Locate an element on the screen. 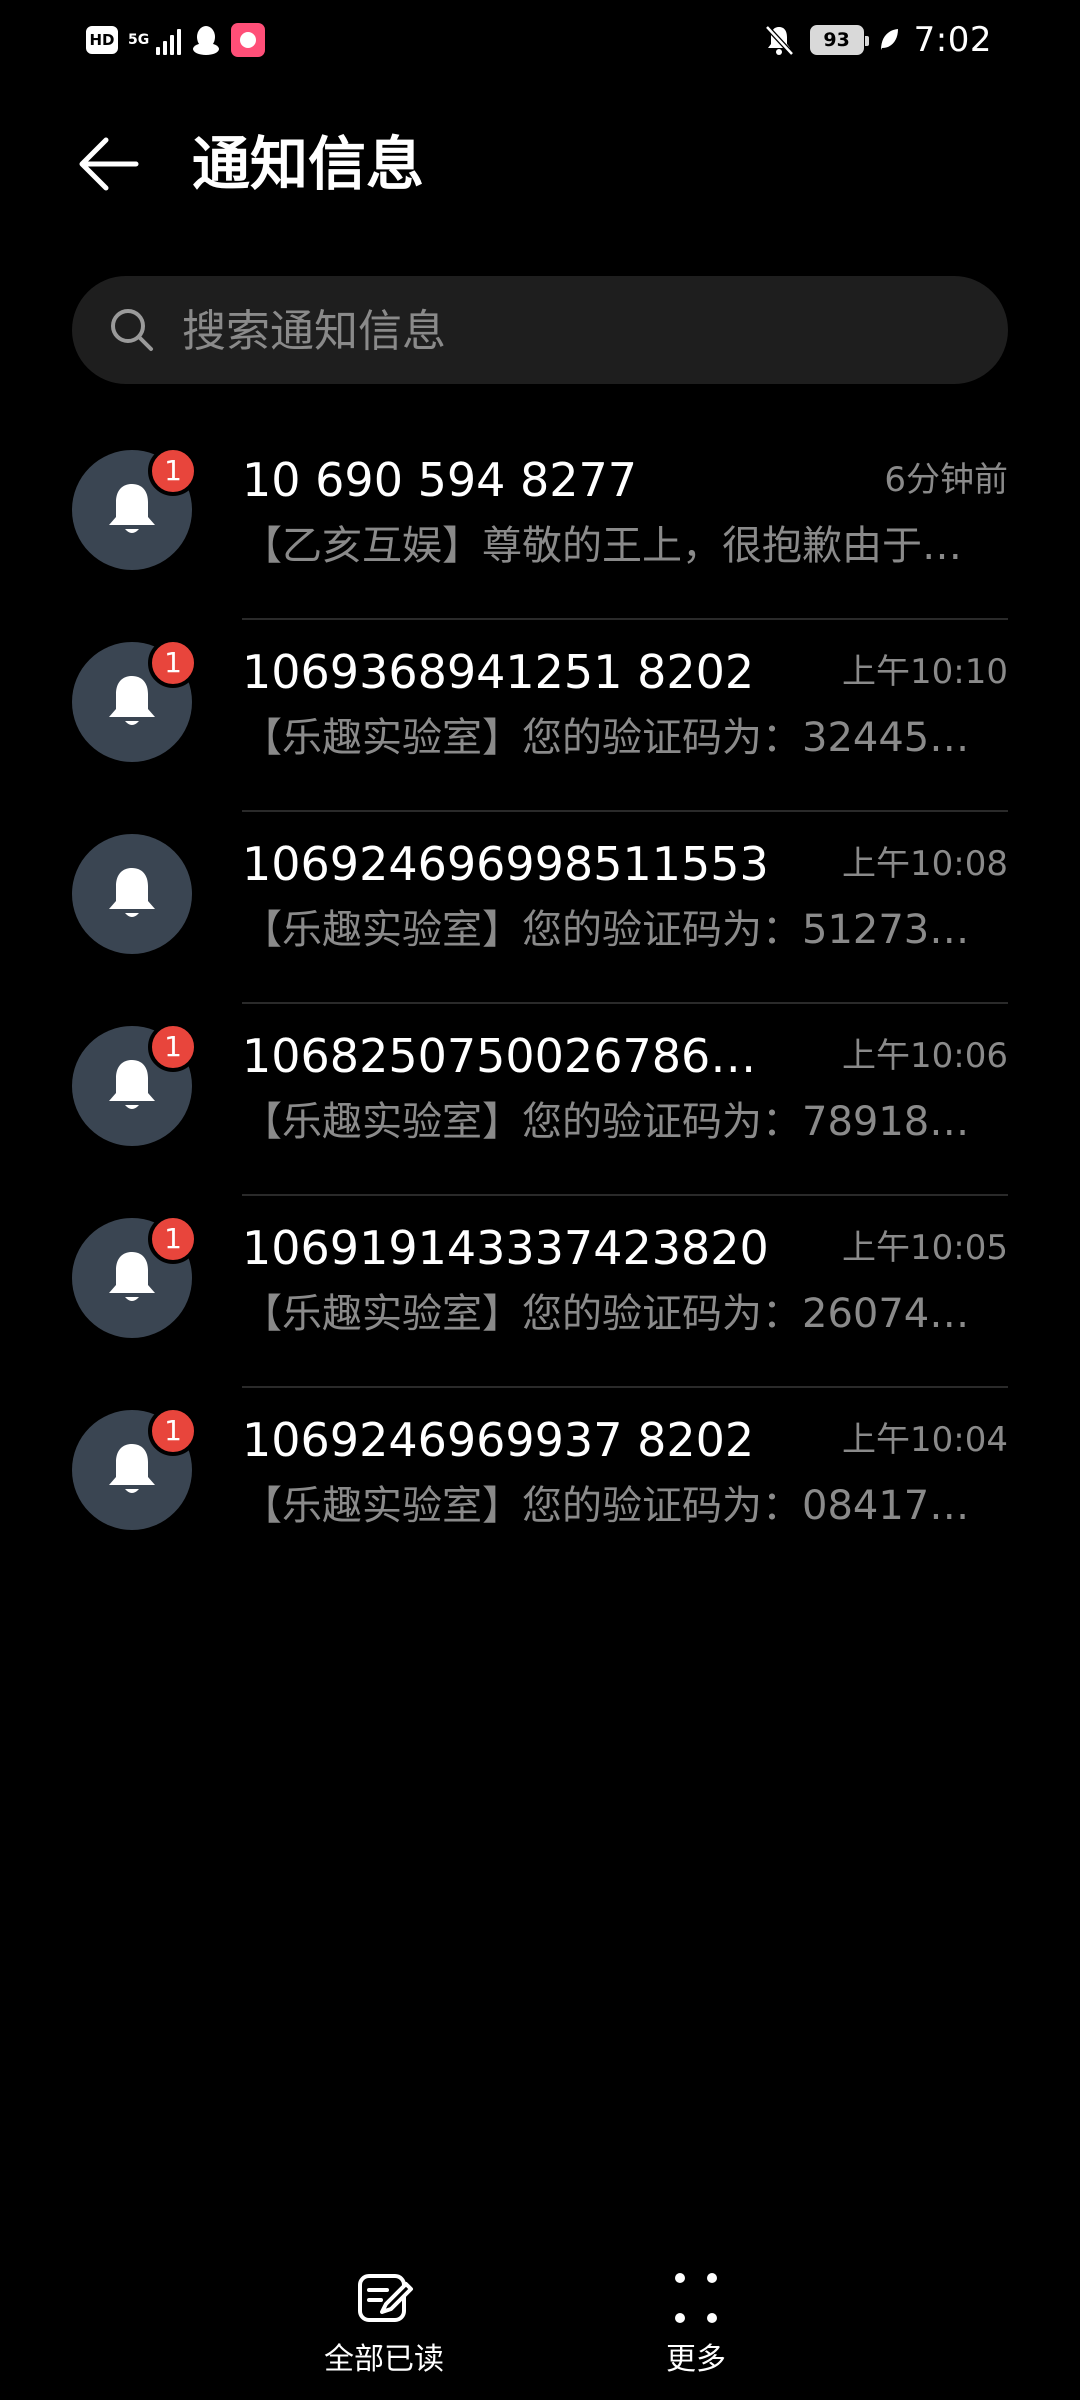 The width and height of the screenshot is (1080, 2400). message-time: 上午10:06 is located at coordinates (925, 1056).